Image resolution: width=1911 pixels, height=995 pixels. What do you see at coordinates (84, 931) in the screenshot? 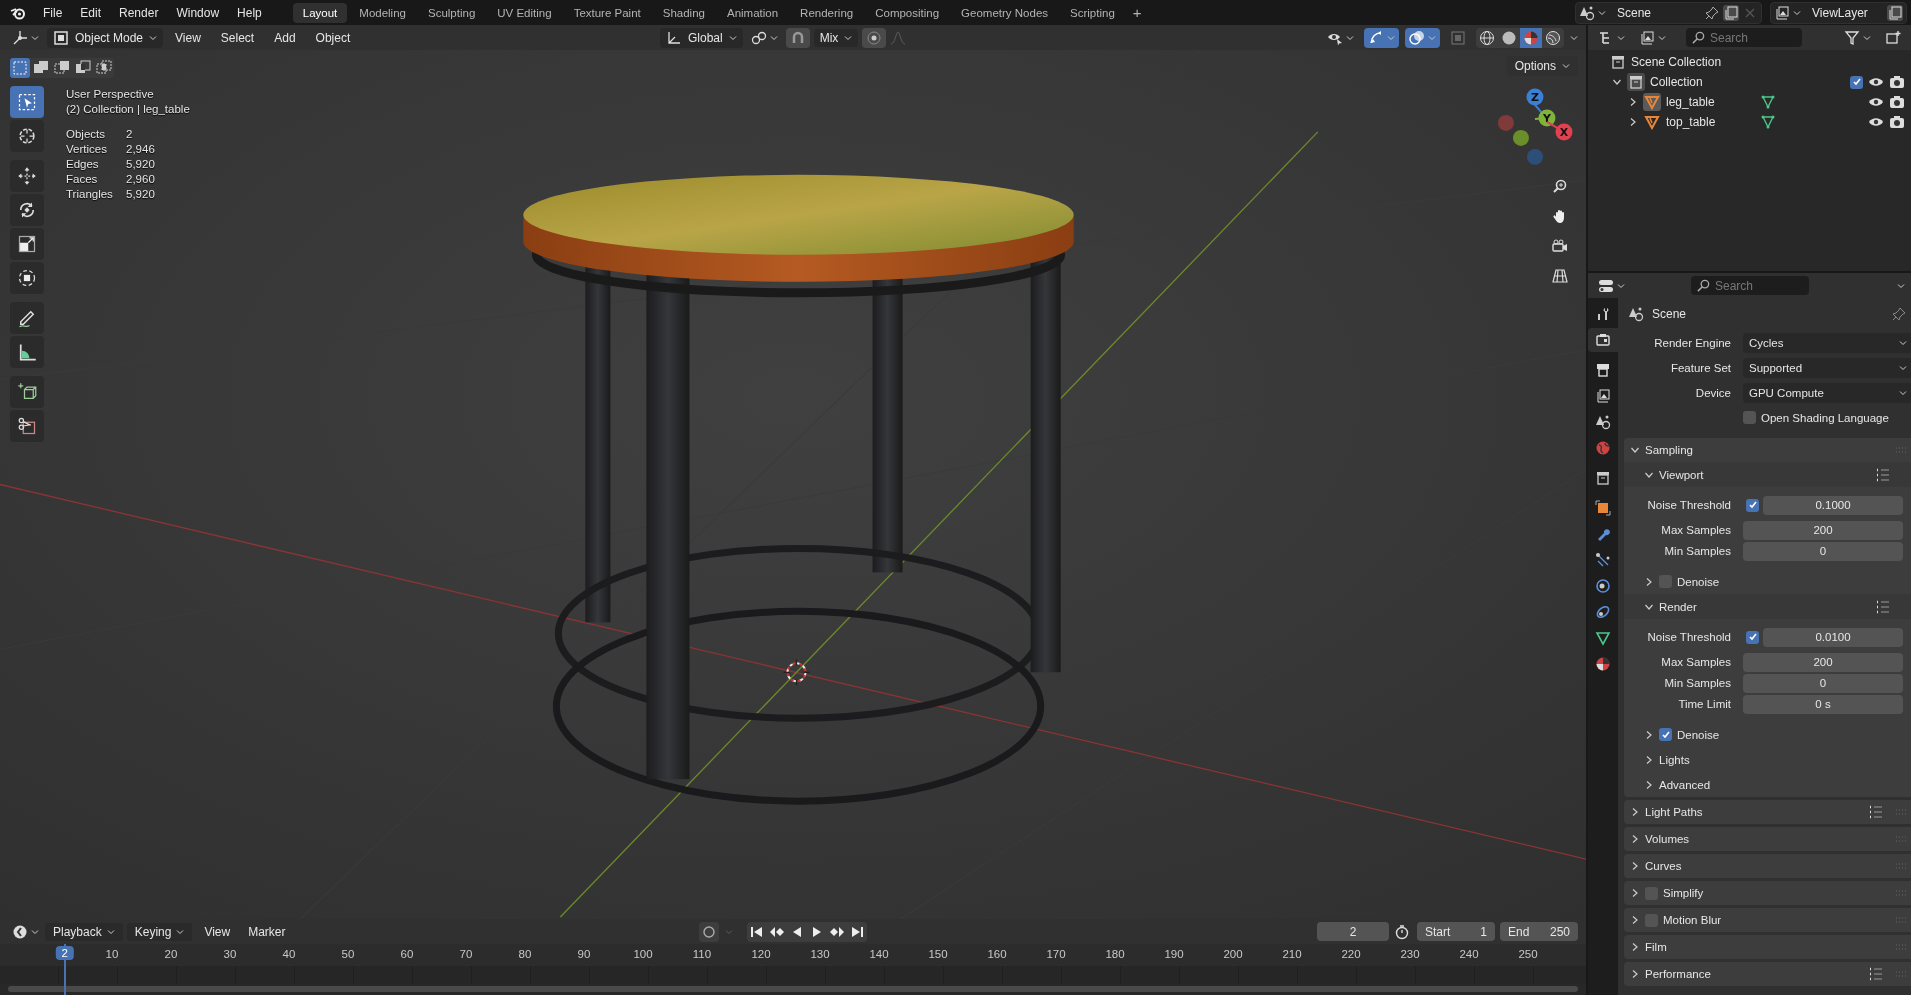
I see `menu-dropdown: Playback` at bounding box center [84, 931].